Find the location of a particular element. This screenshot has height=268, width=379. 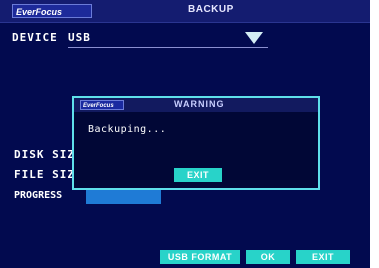

dialog-logo: EverFocus is located at coordinates (102, 105).